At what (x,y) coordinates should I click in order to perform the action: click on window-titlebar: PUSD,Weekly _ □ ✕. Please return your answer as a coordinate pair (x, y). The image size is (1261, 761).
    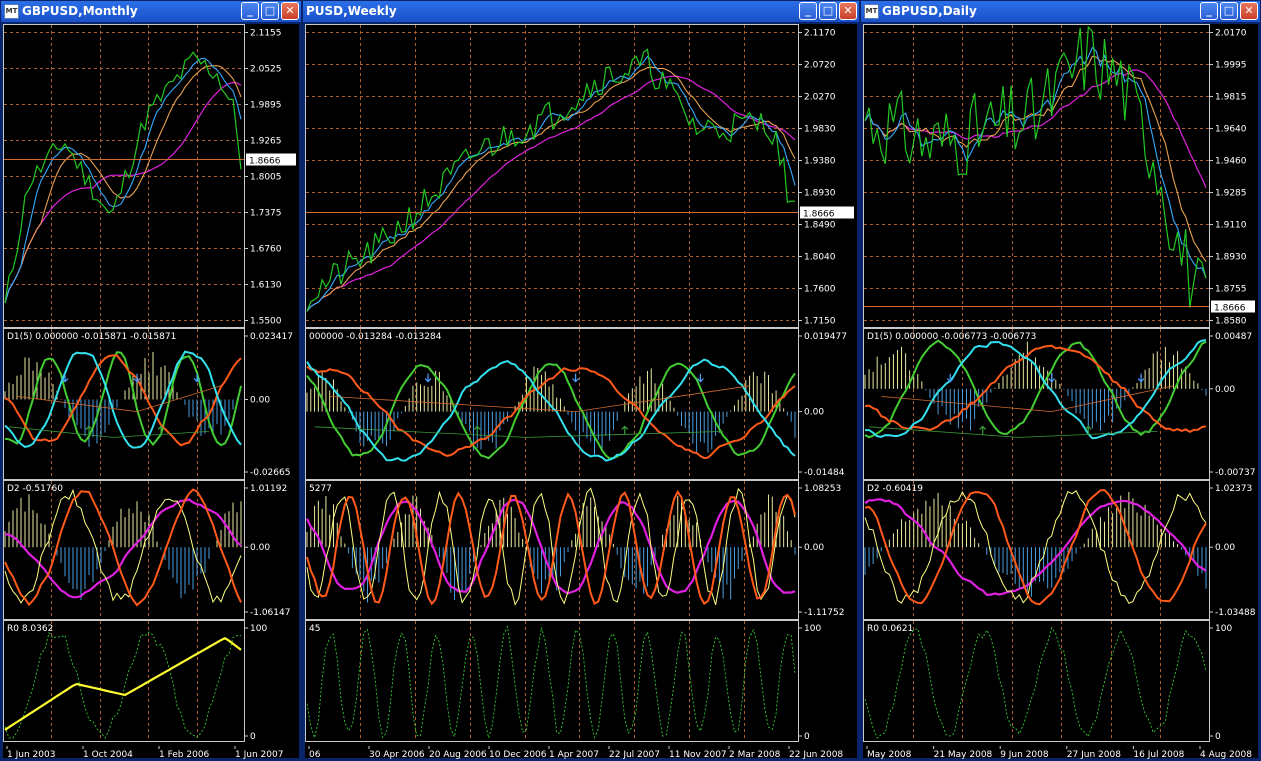
    Looking at the image, I should click on (581, 11).